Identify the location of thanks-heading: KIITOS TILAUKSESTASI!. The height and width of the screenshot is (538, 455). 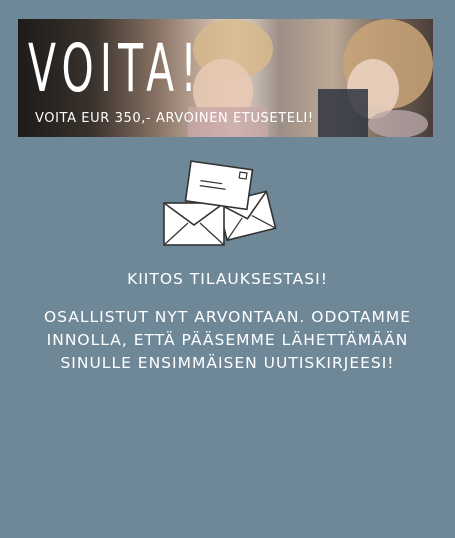
(227, 279).